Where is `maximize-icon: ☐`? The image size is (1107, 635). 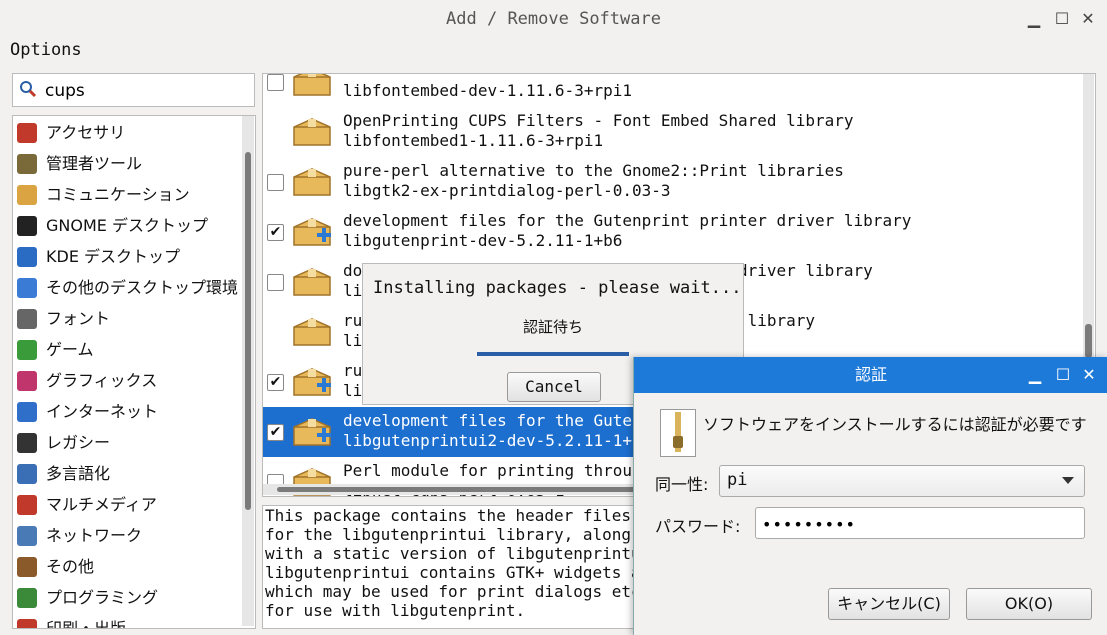
maximize-icon: ☐ is located at coordinates (1062, 19).